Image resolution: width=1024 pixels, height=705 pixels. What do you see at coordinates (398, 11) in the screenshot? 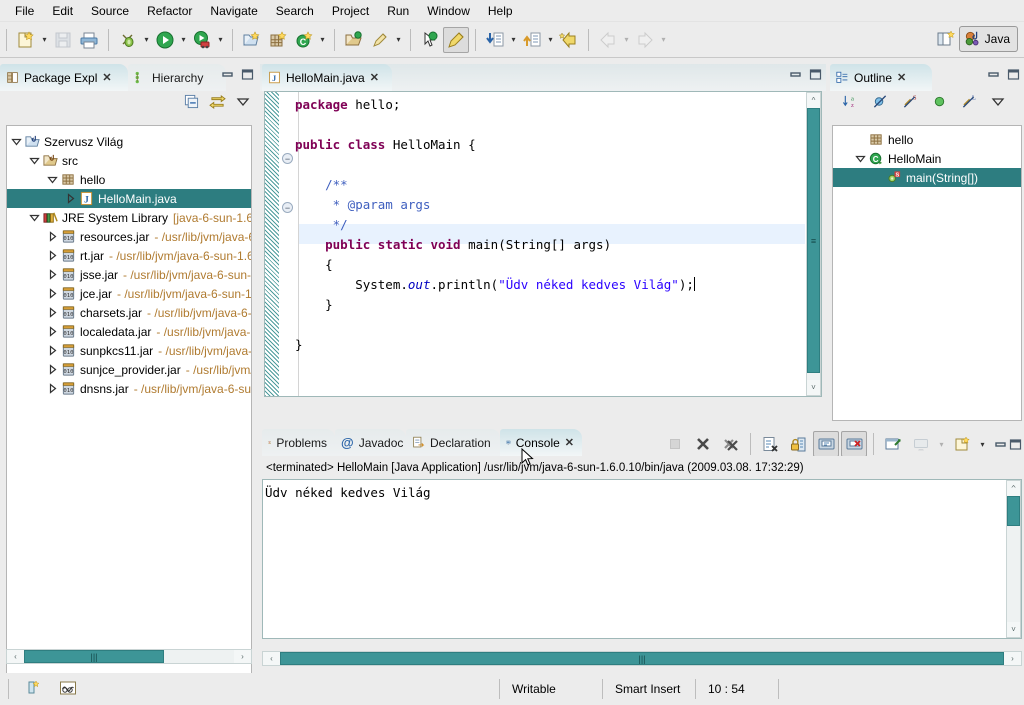
I see `menu-item-run: Run` at bounding box center [398, 11].